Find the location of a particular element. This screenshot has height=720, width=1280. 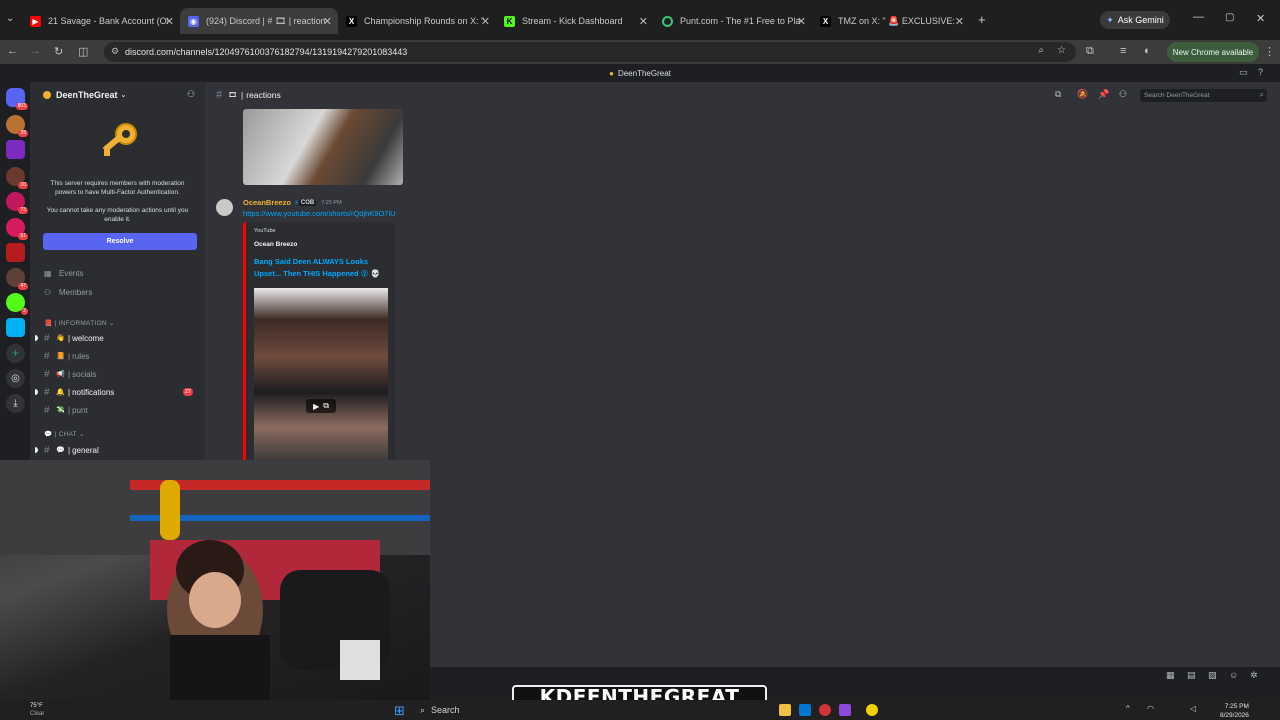

channel-socials: # 📢 | socials is located at coordinates (121, 374).